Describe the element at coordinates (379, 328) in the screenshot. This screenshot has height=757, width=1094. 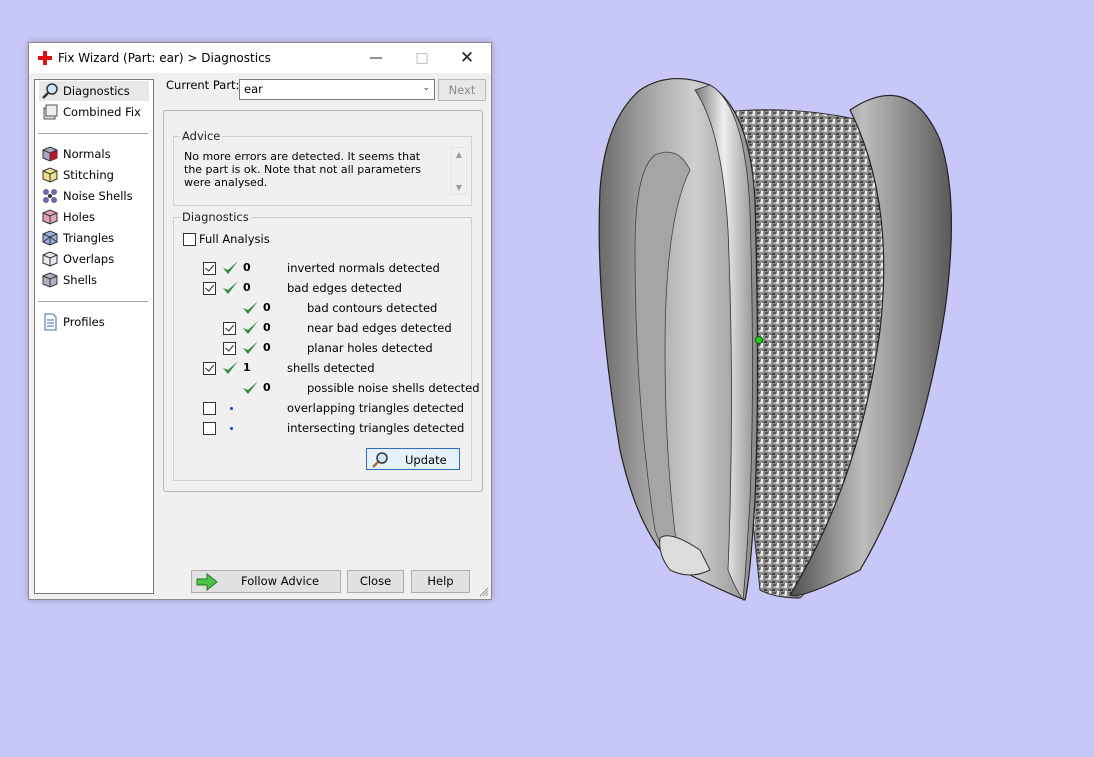
I see `diagnostic-label: near bad edges detected` at that location.